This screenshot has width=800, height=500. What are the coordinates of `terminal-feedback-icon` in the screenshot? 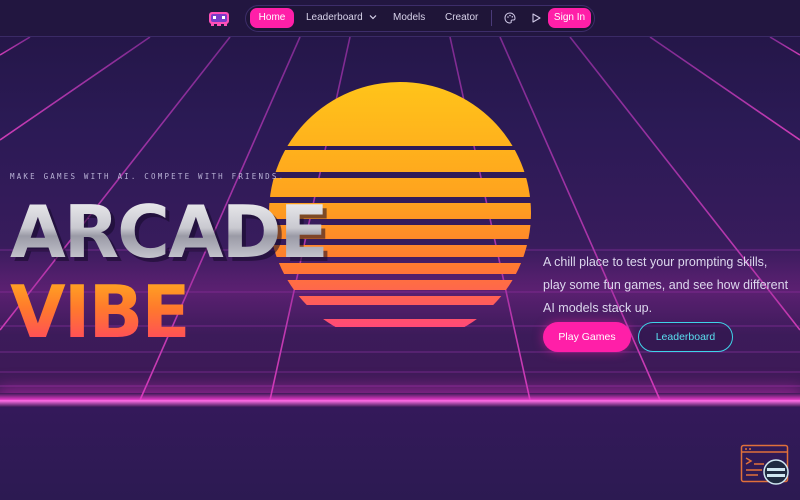 It's located at (766, 466).